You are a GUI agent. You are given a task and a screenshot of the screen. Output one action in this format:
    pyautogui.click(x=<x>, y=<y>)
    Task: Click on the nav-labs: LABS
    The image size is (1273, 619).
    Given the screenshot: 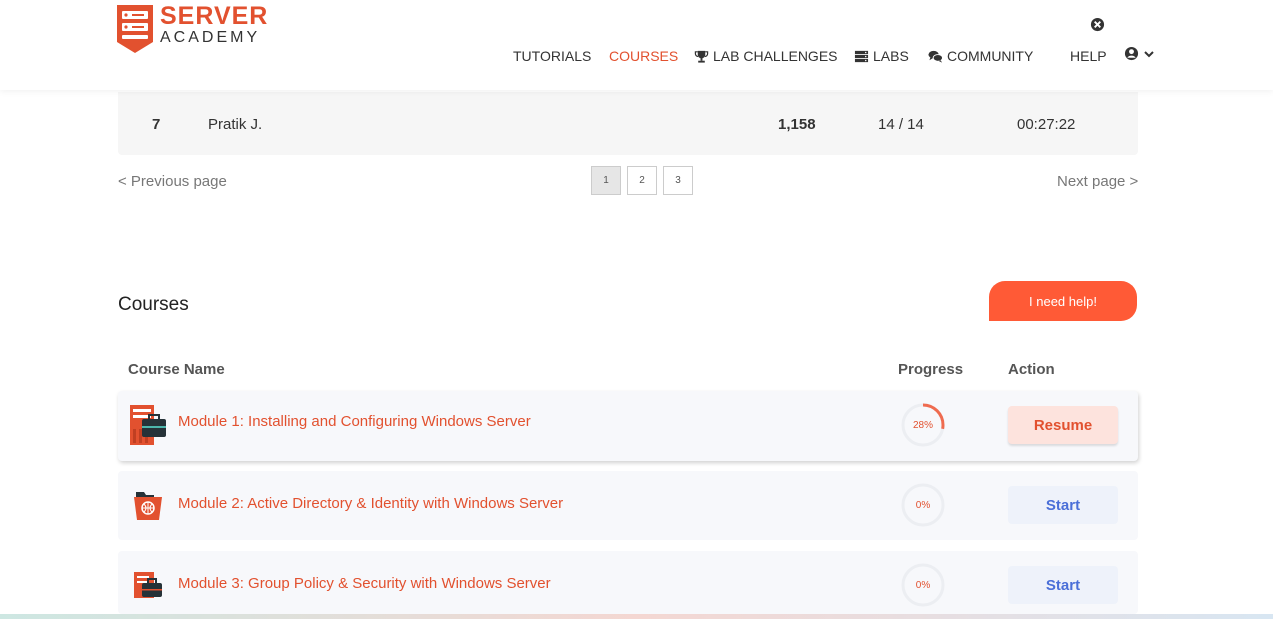 What is the action you would take?
    pyautogui.click(x=881, y=56)
    